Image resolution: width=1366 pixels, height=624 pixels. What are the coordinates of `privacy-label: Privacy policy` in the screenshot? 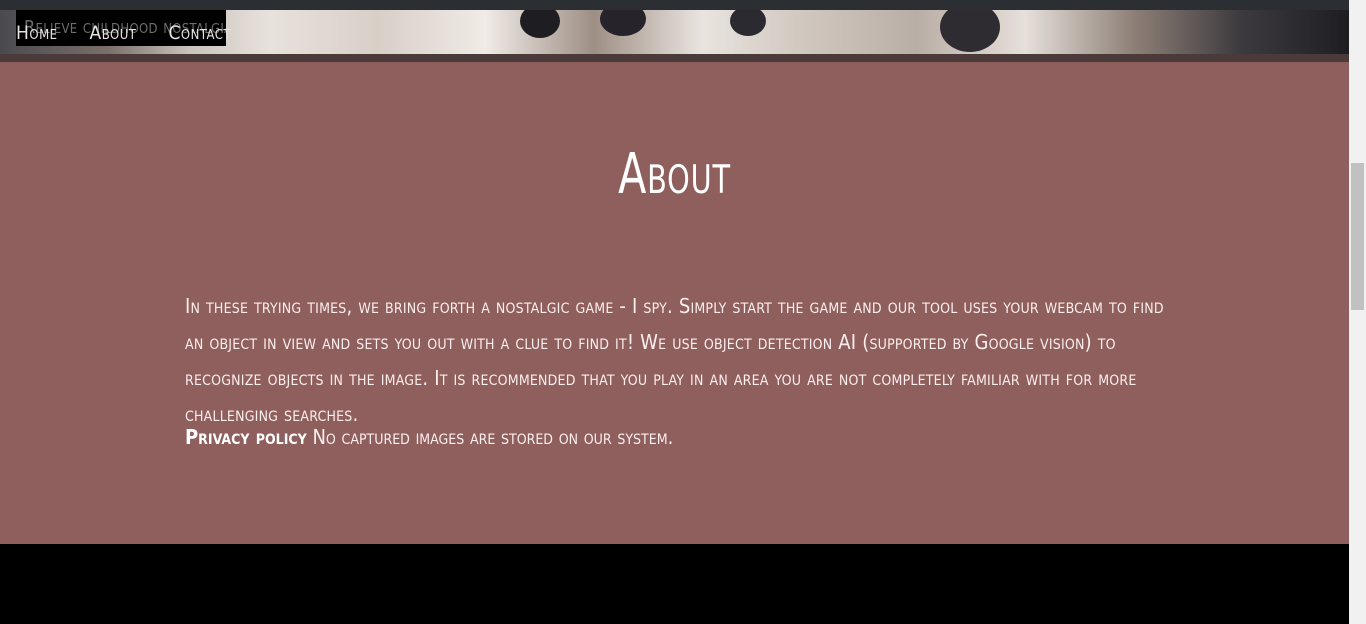 It's located at (246, 437).